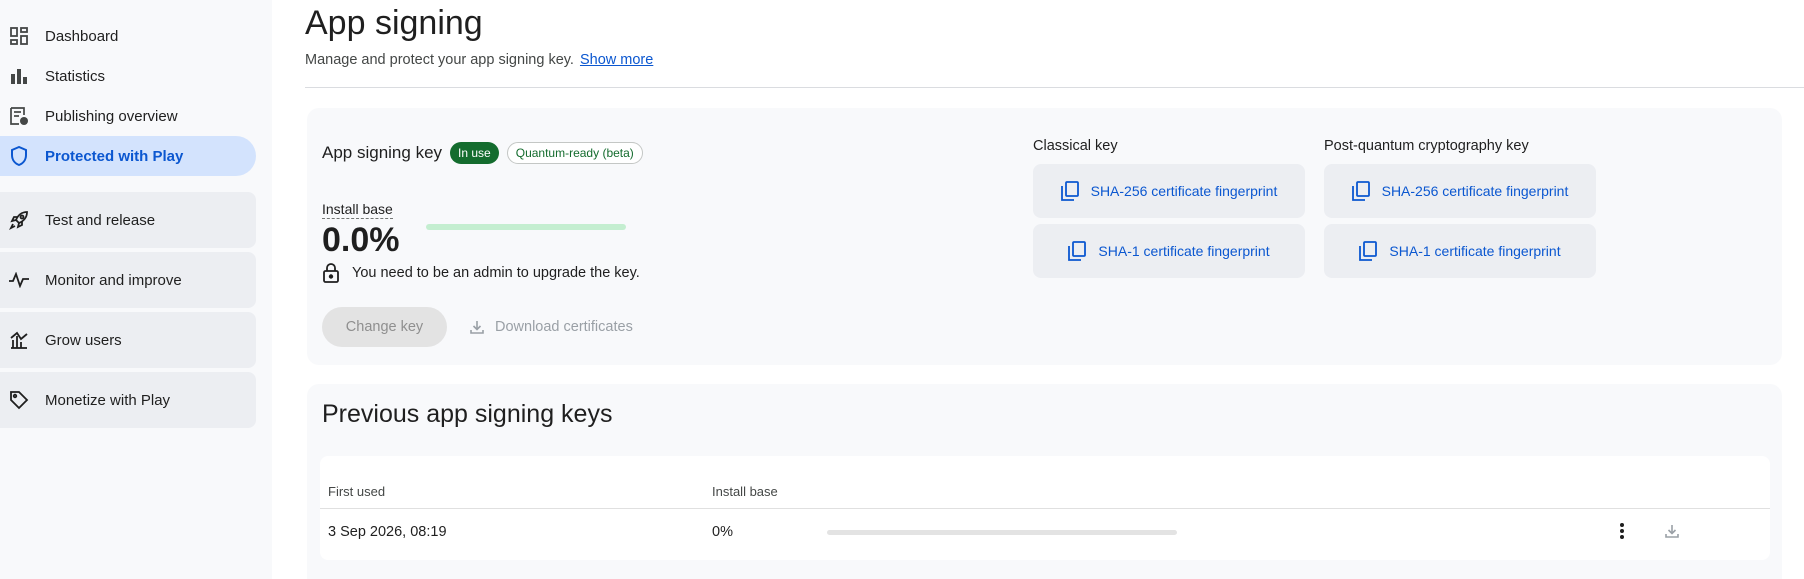 The height and width of the screenshot is (579, 1804). What do you see at coordinates (128, 340) in the screenshot?
I see `sidebar-group-grow-users: Grow users` at bounding box center [128, 340].